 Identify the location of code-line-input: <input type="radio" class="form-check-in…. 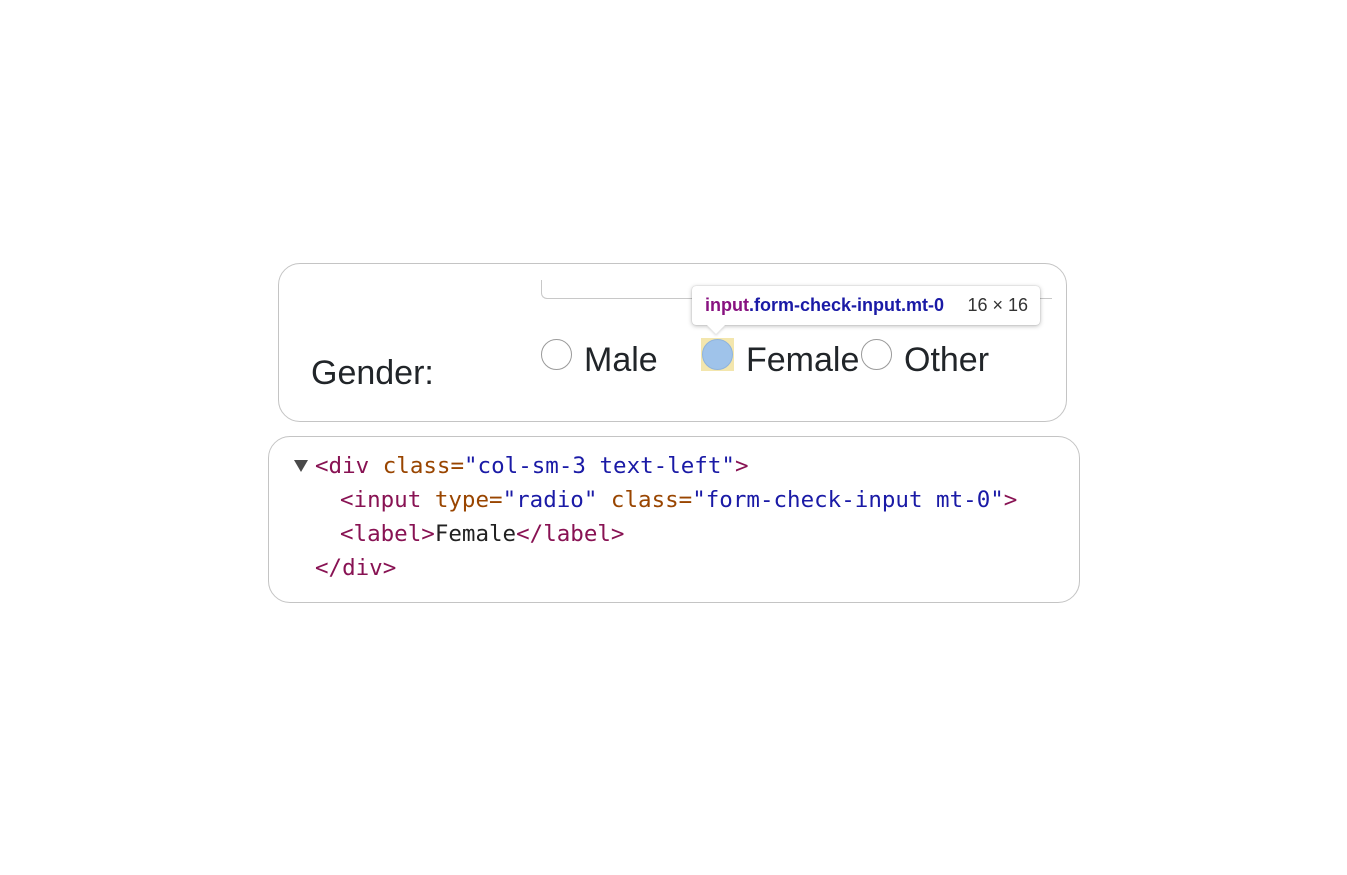
(678, 500).